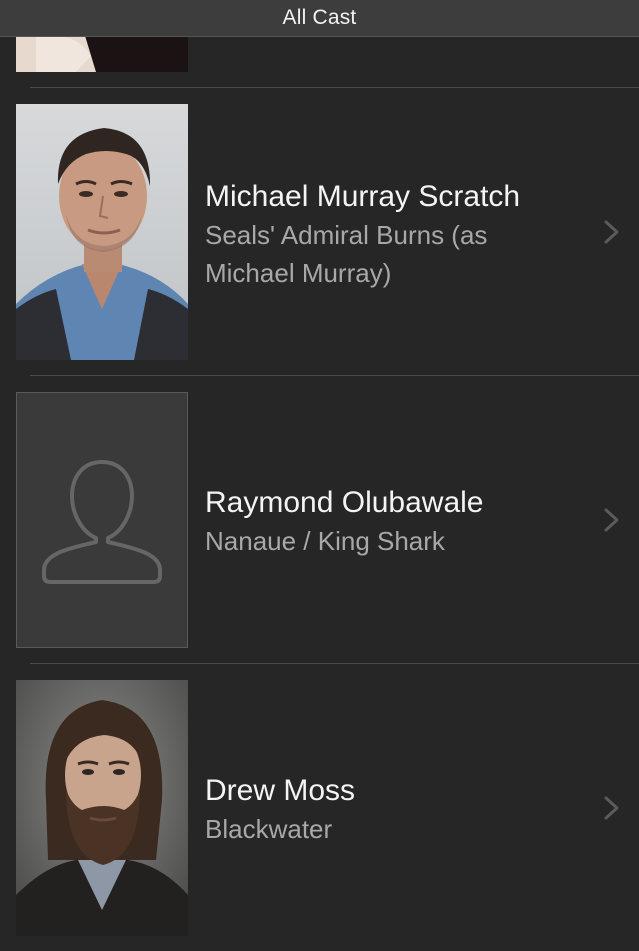  Describe the element at coordinates (395, 522) in the screenshot. I see `cast-info: Raymond Olubawale Nanaue / King Shark` at that location.